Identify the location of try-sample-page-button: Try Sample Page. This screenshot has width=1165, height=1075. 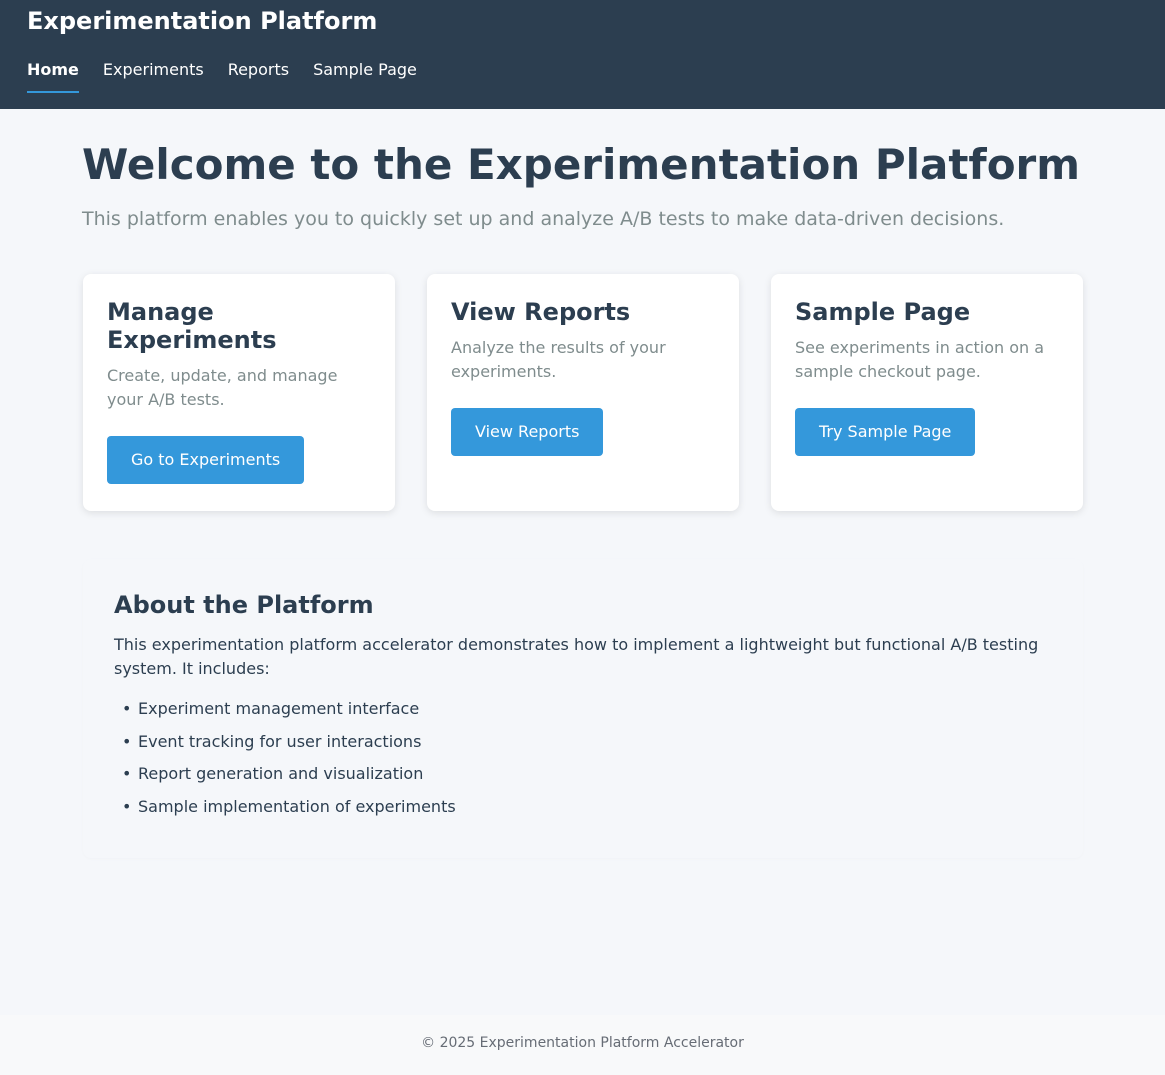
(885, 432).